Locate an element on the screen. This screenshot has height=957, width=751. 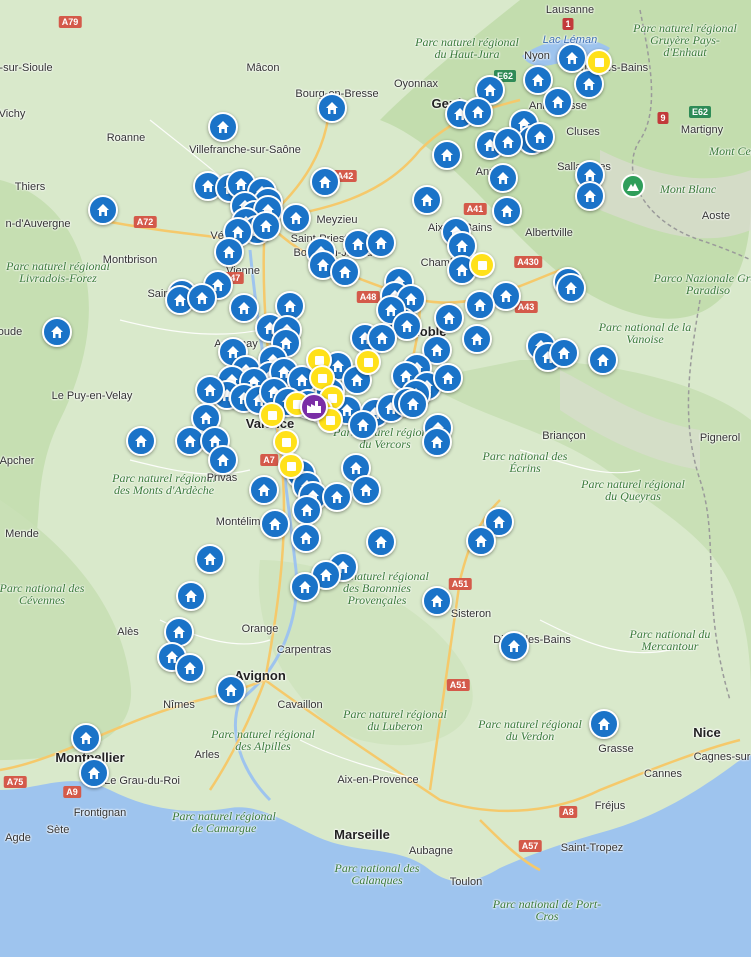
label-briancon: Briançon is located at coordinates (564, 436).